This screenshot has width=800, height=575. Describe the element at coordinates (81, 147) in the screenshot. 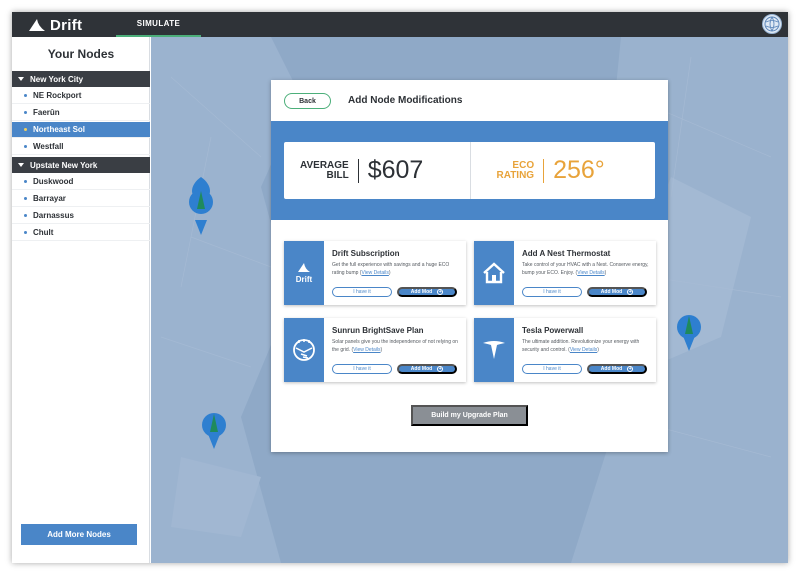

I see `sidebar-node-westfall: Westfall` at that location.